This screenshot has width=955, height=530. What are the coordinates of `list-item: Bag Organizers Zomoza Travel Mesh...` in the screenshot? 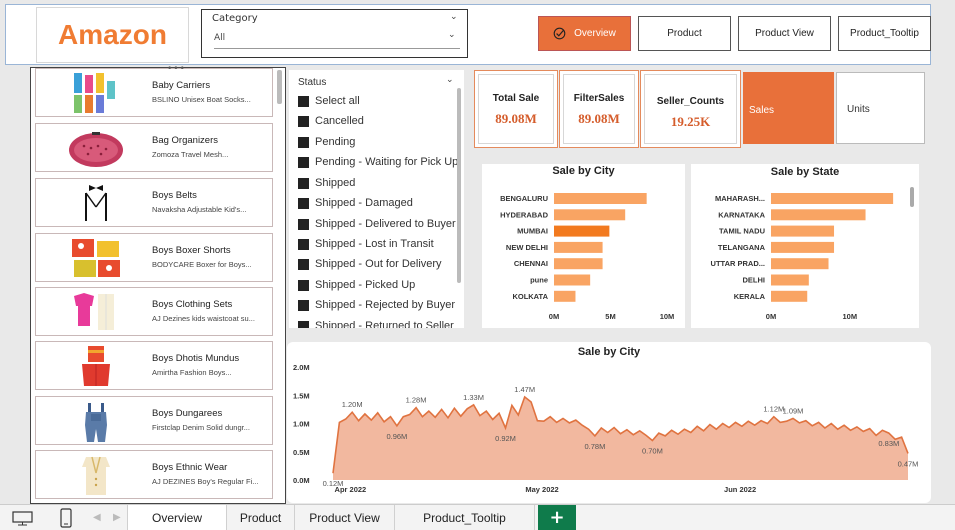 It's located at (154, 147).